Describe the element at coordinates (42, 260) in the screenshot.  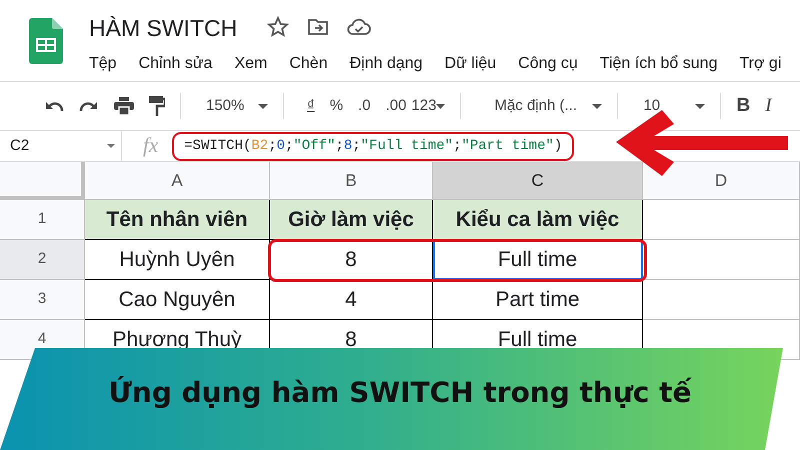
I see `row-header: 2` at that location.